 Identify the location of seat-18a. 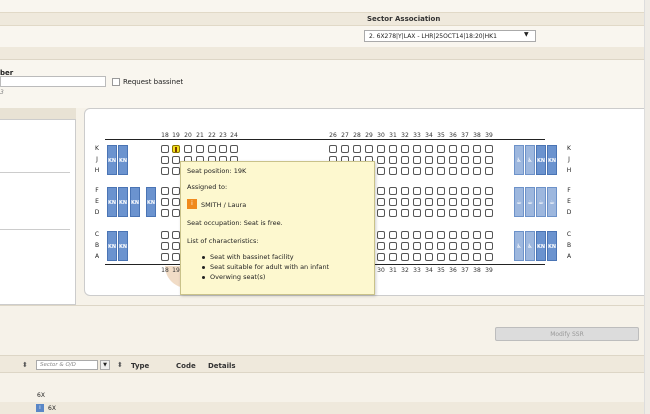
(165, 257).